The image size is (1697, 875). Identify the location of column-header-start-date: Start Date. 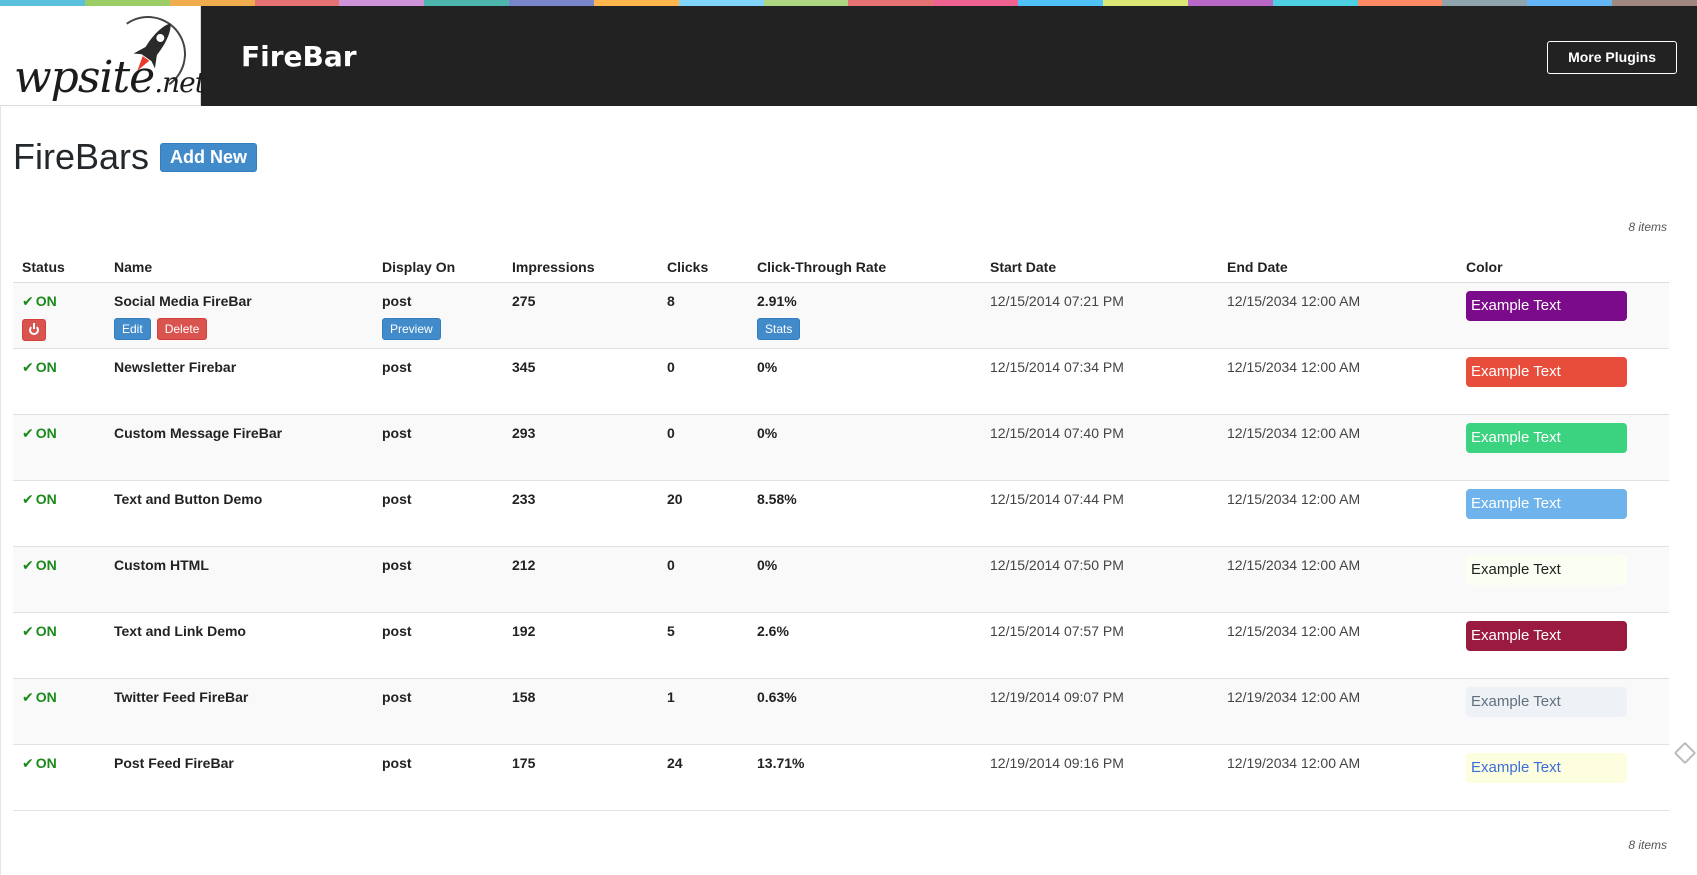
(1099, 267).